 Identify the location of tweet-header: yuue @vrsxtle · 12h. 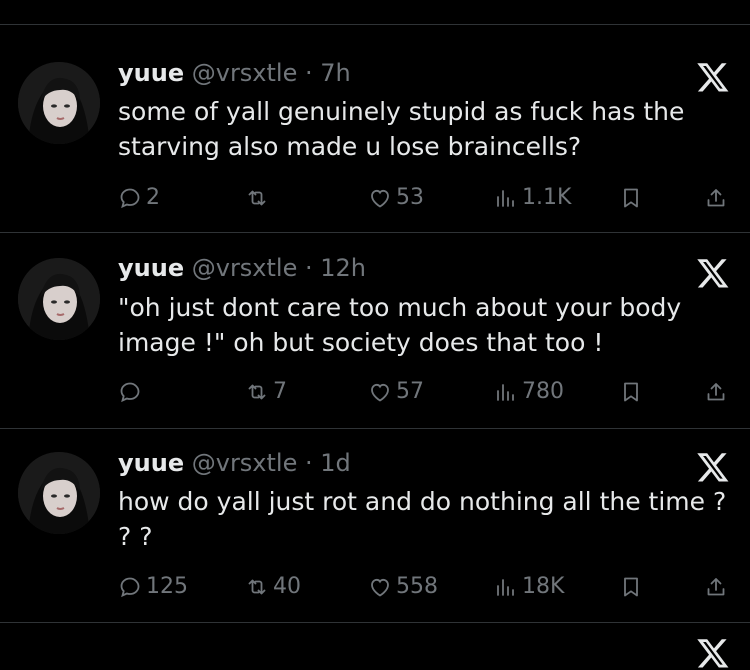
(242, 268).